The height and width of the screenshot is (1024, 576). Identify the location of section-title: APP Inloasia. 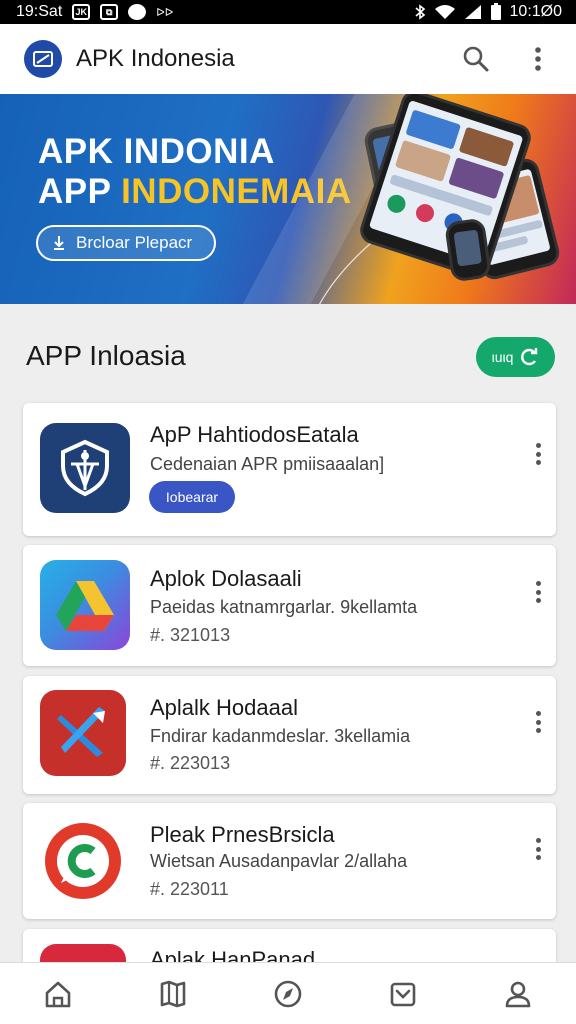
(106, 355).